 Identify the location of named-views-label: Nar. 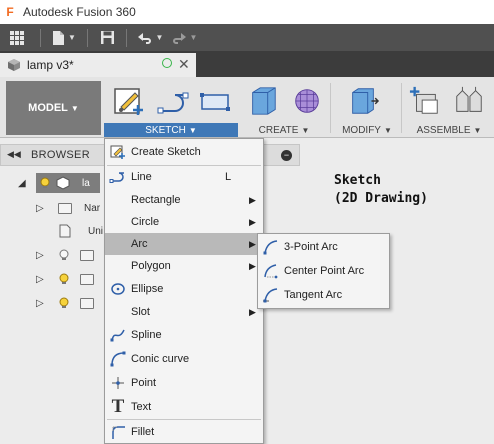
(92, 208).